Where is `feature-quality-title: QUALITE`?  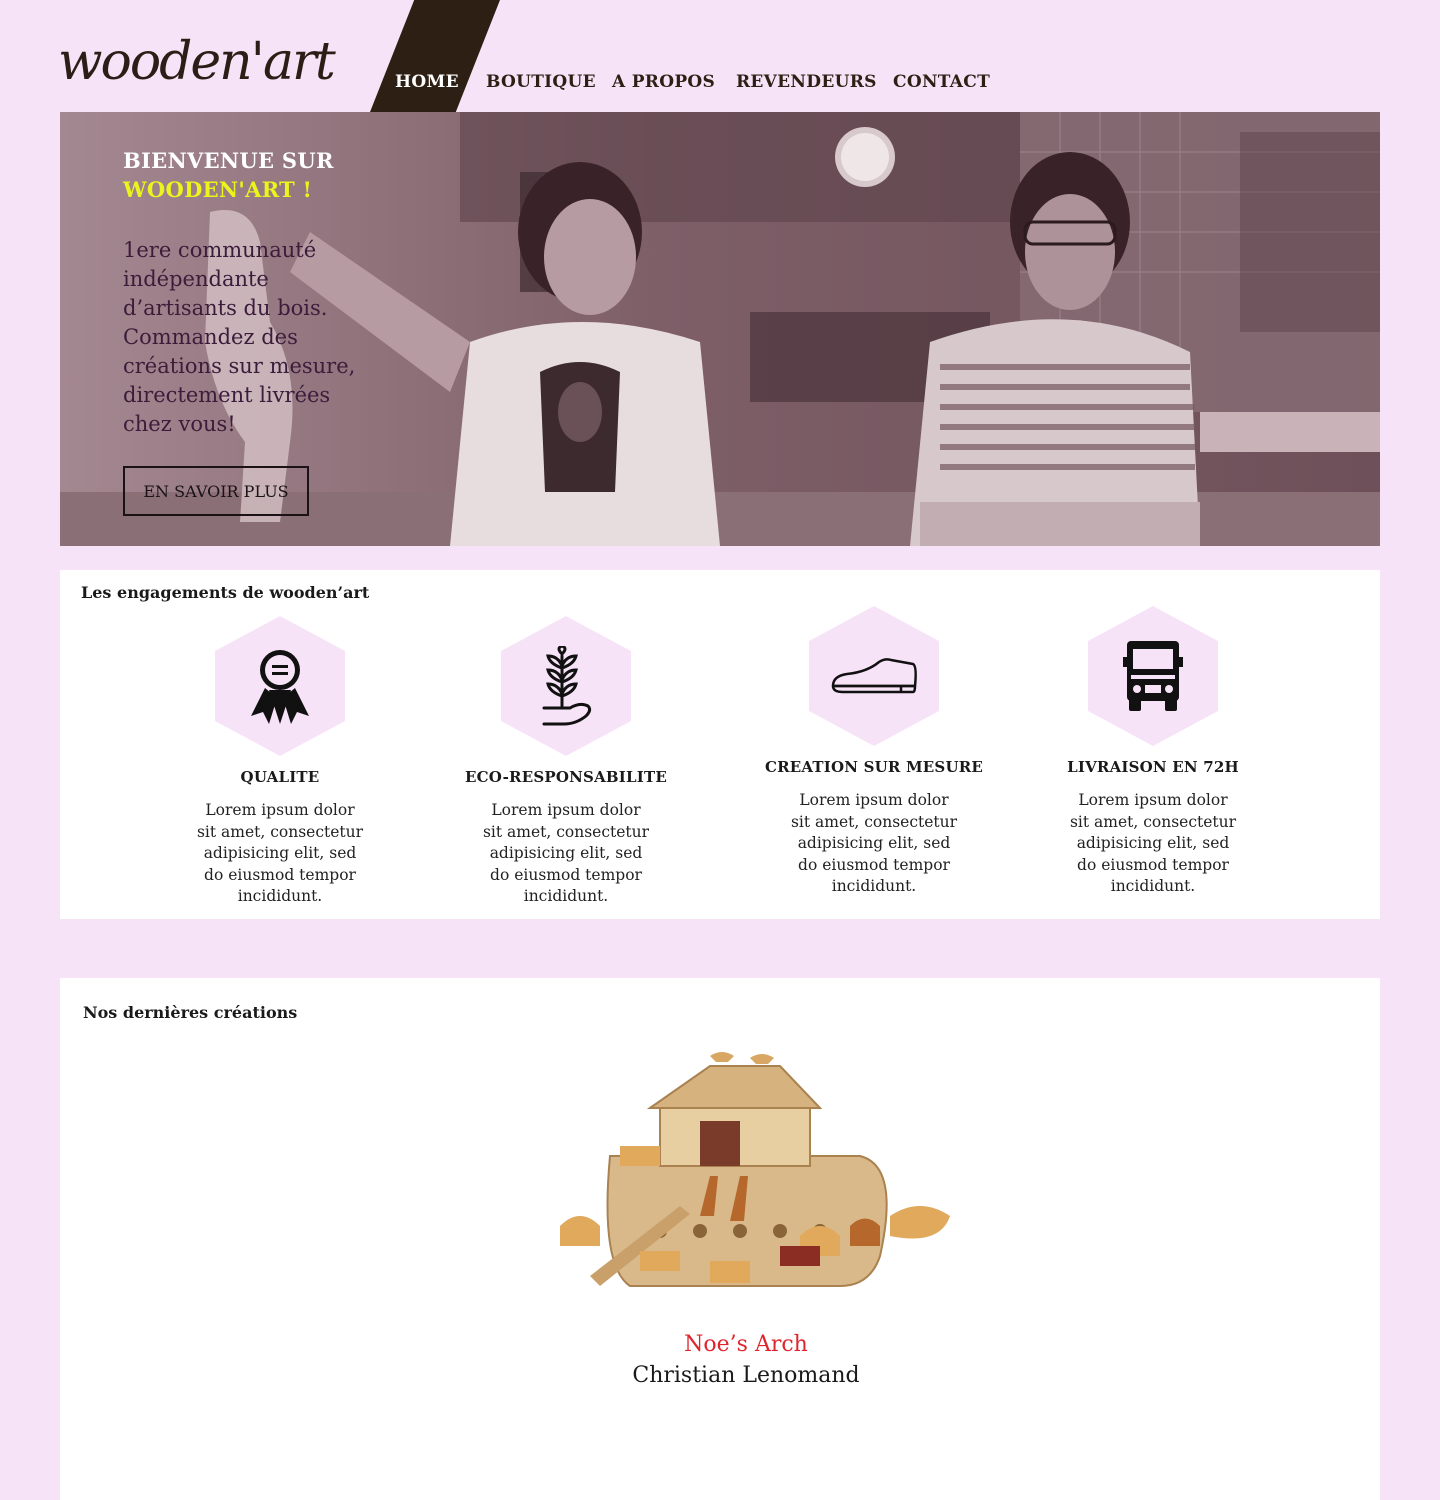
feature-quality-title: QUALITE is located at coordinates (280, 777).